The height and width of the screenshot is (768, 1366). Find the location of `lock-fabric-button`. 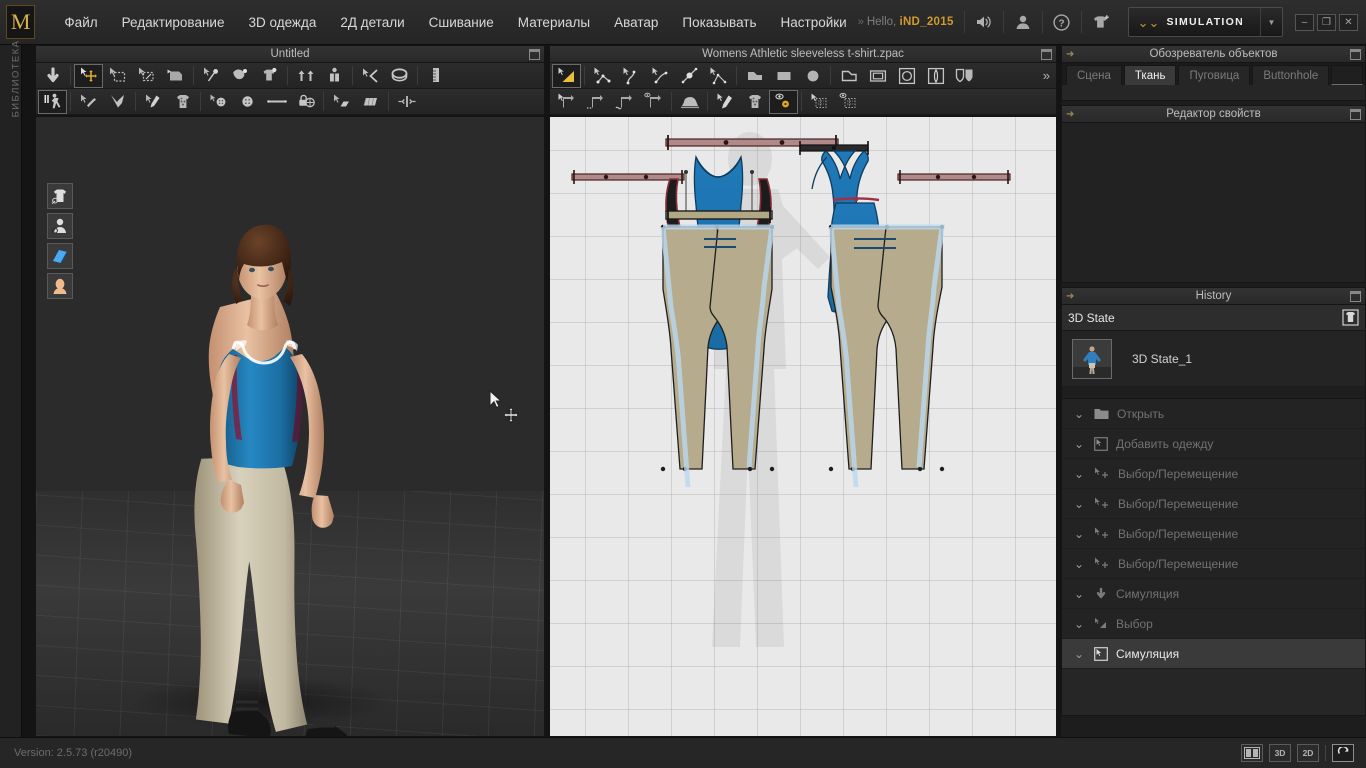

lock-fabric-button is located at coordinates (305, 102).